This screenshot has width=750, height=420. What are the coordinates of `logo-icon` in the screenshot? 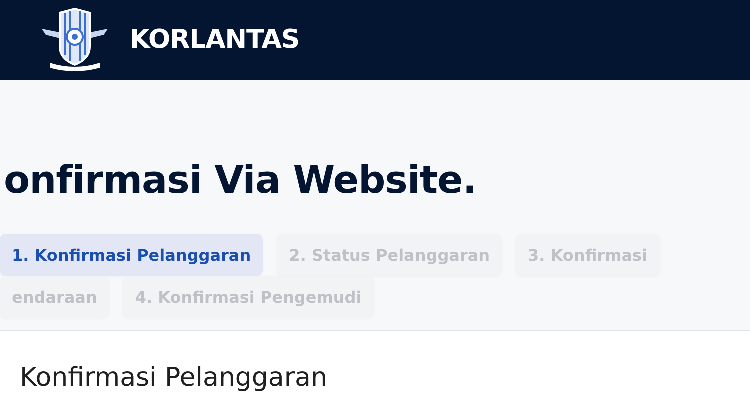 It's located at (75, 40).